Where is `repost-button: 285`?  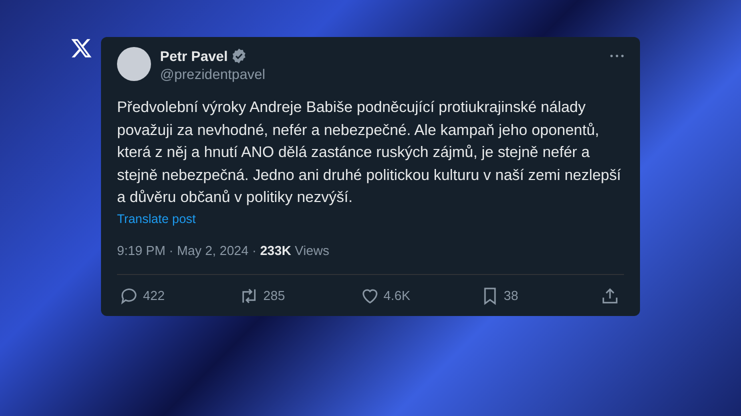
repost-button: 285 is located at coordinates (271, 296).